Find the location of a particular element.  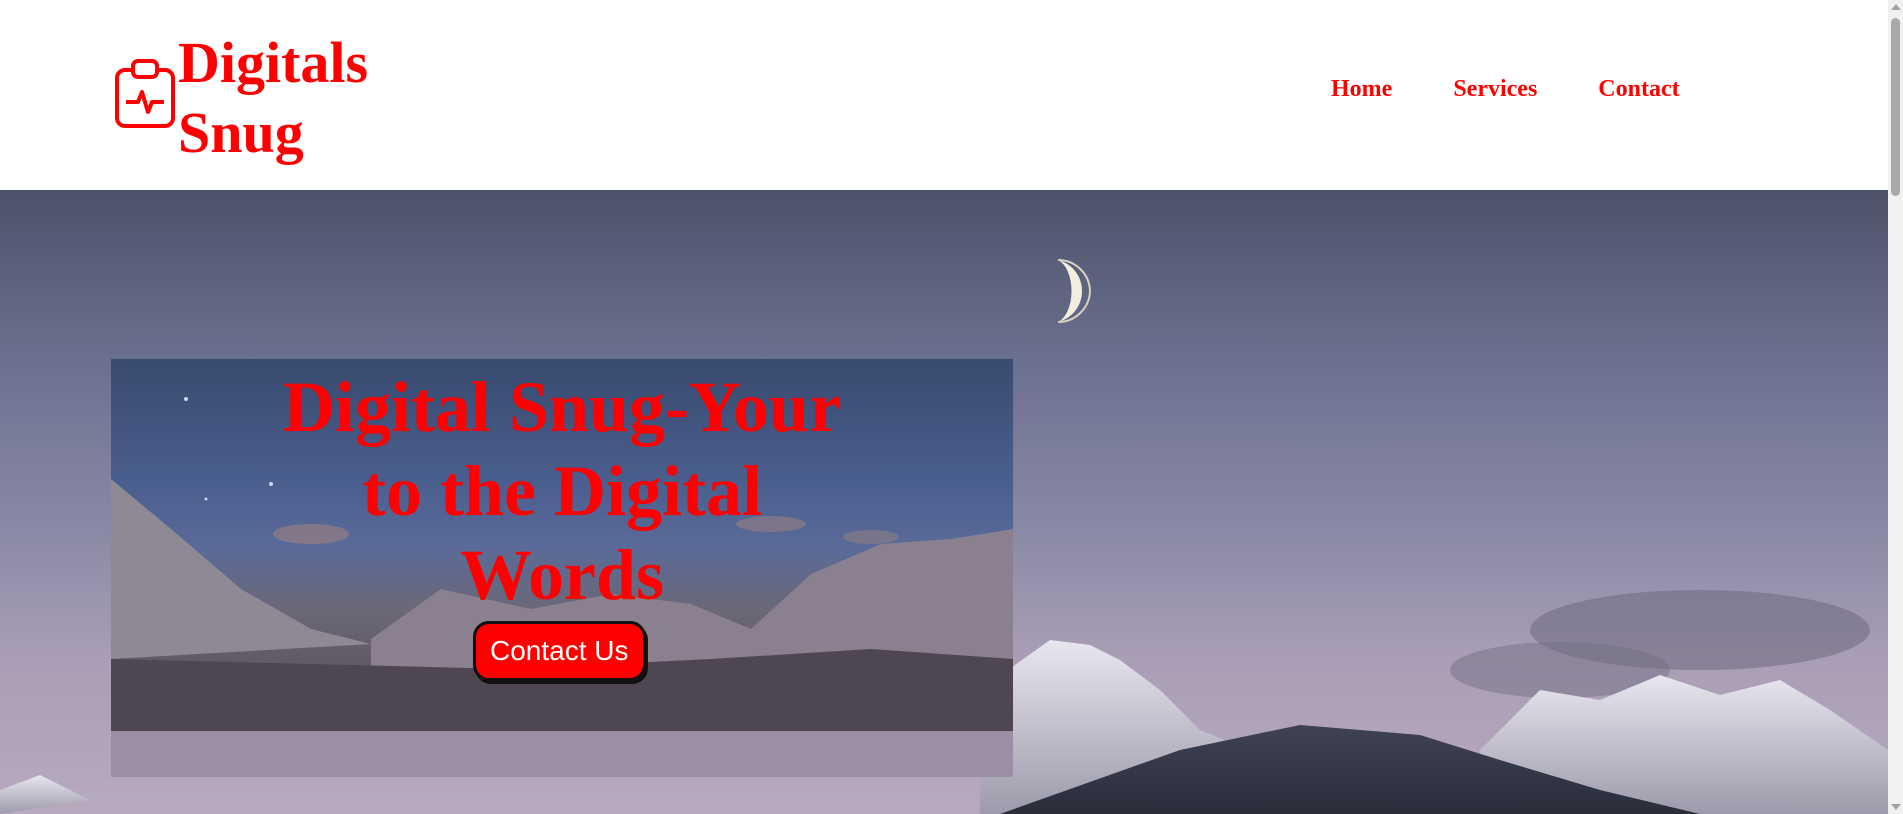

hero-title: Digital Snug-Your to the Digital Words is located at coordinates (562, 491).